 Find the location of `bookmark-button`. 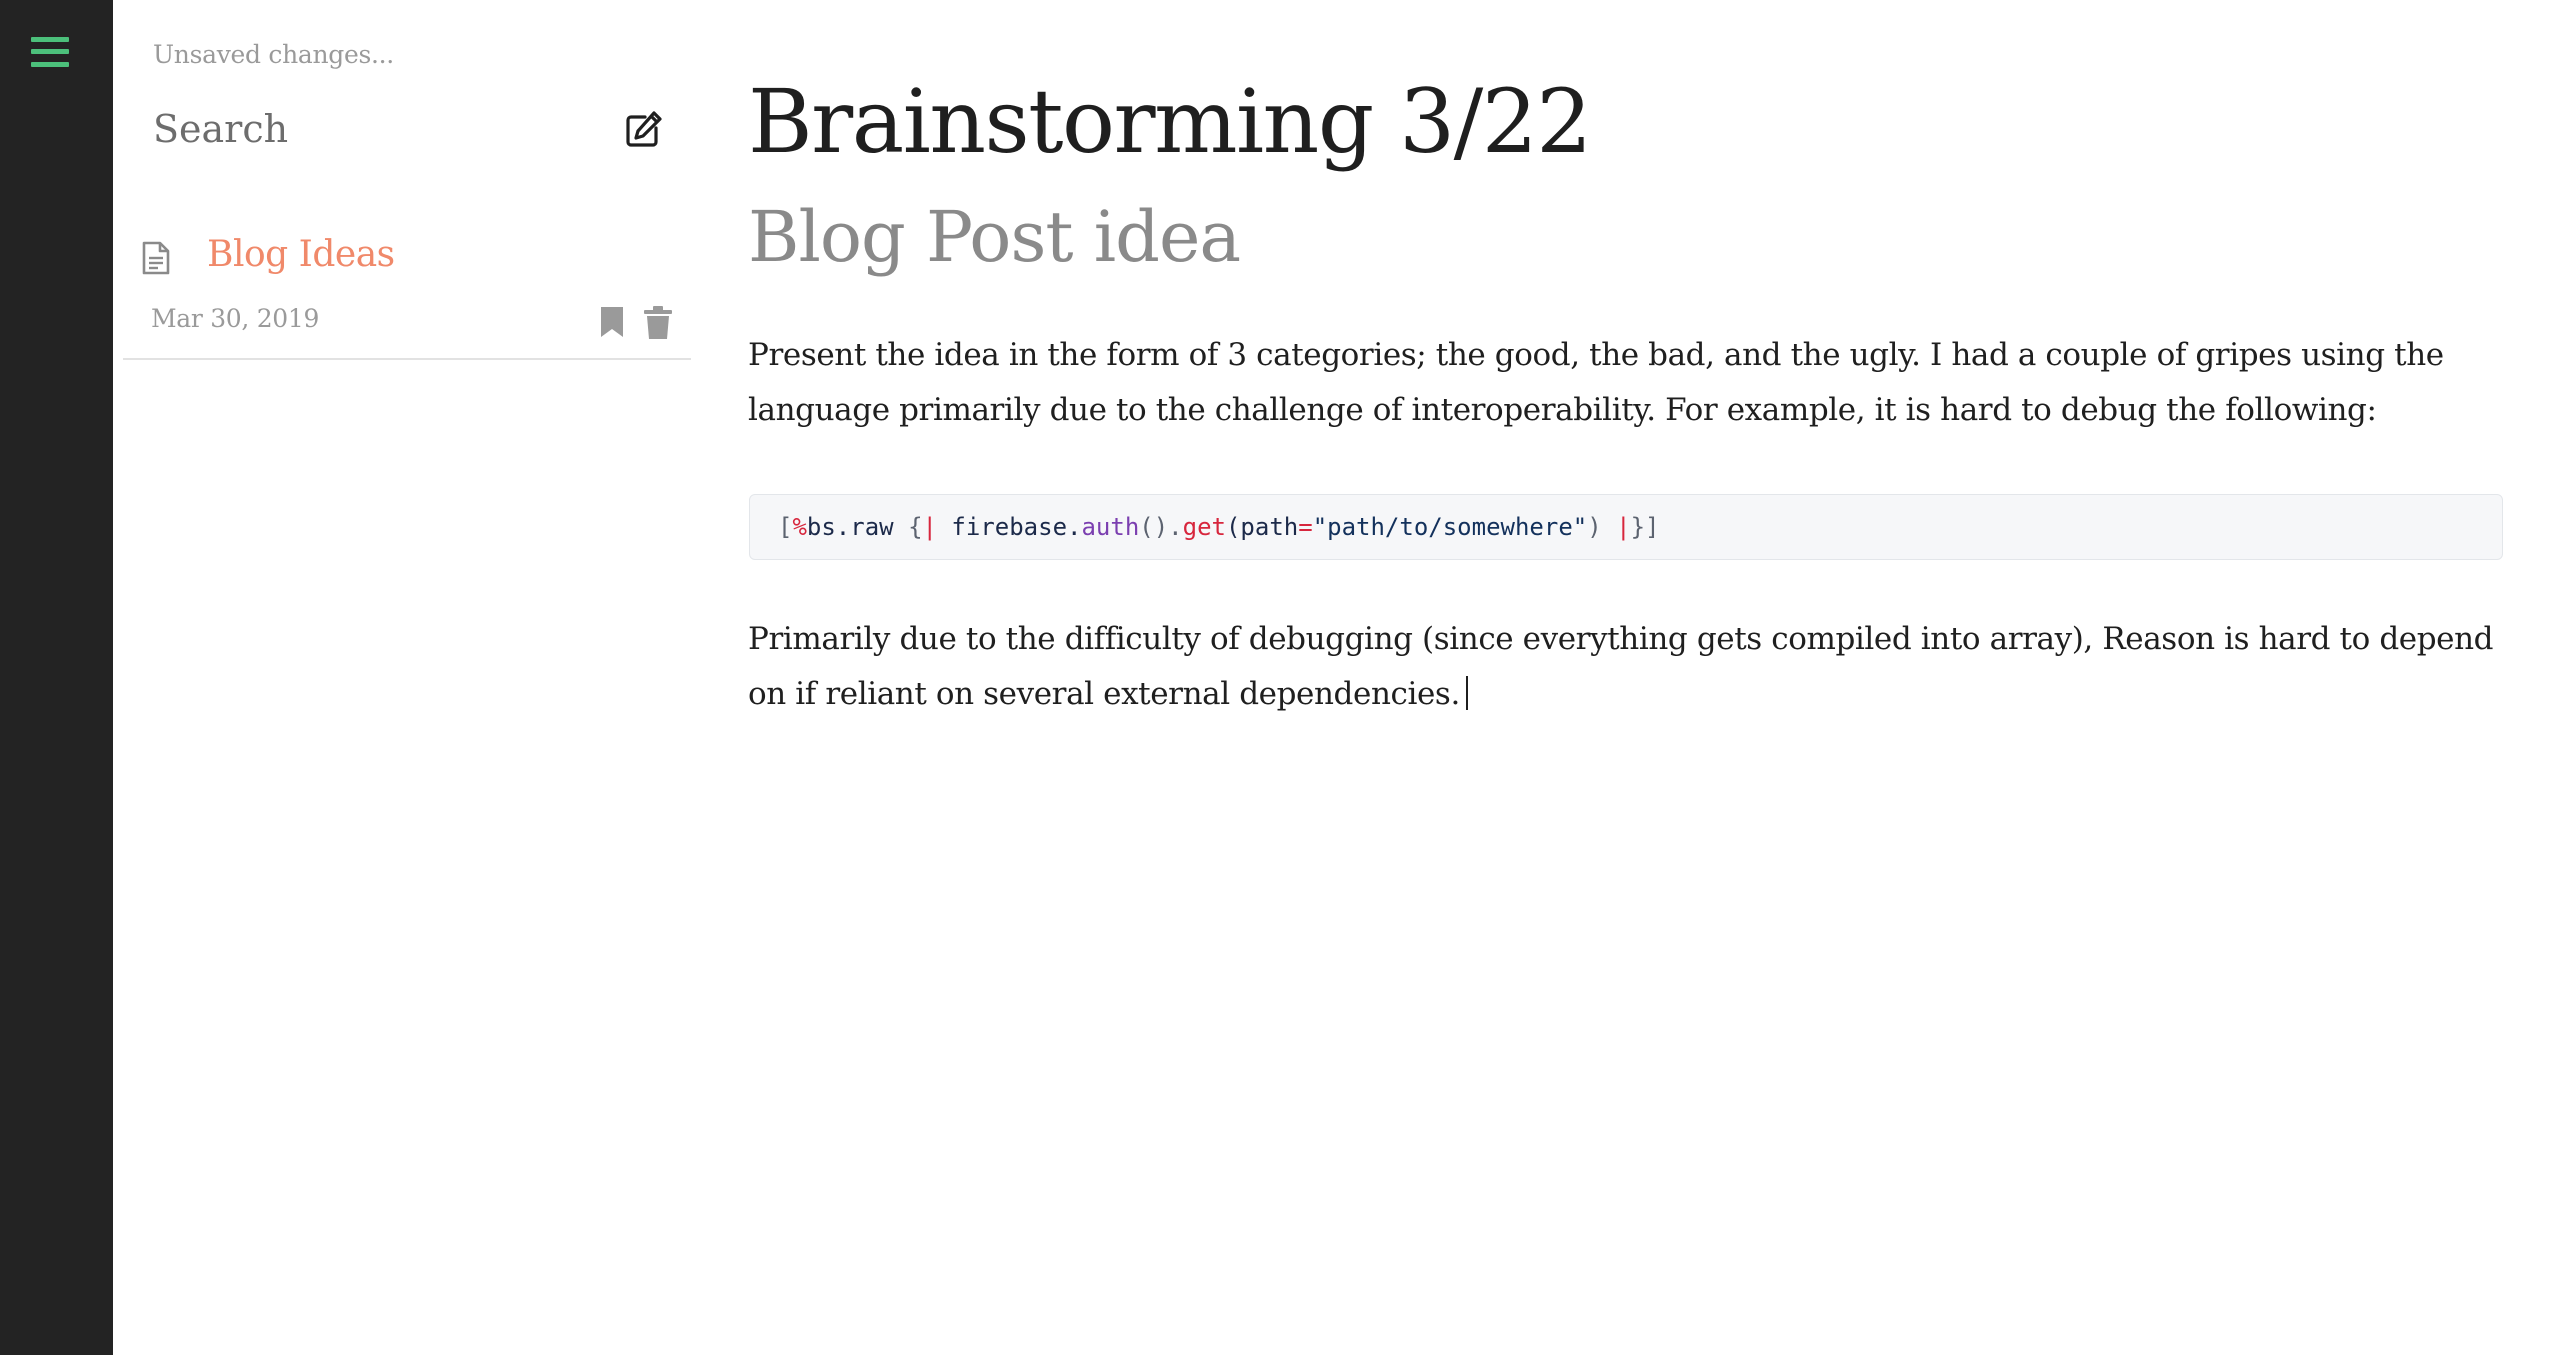

bookmark-button is located at coordinates (612, 322).